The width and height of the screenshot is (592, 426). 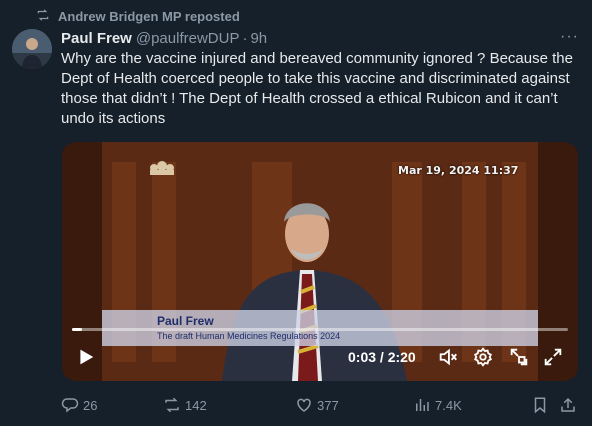 I want to click on heart-icon, so click(x=304, y=405).